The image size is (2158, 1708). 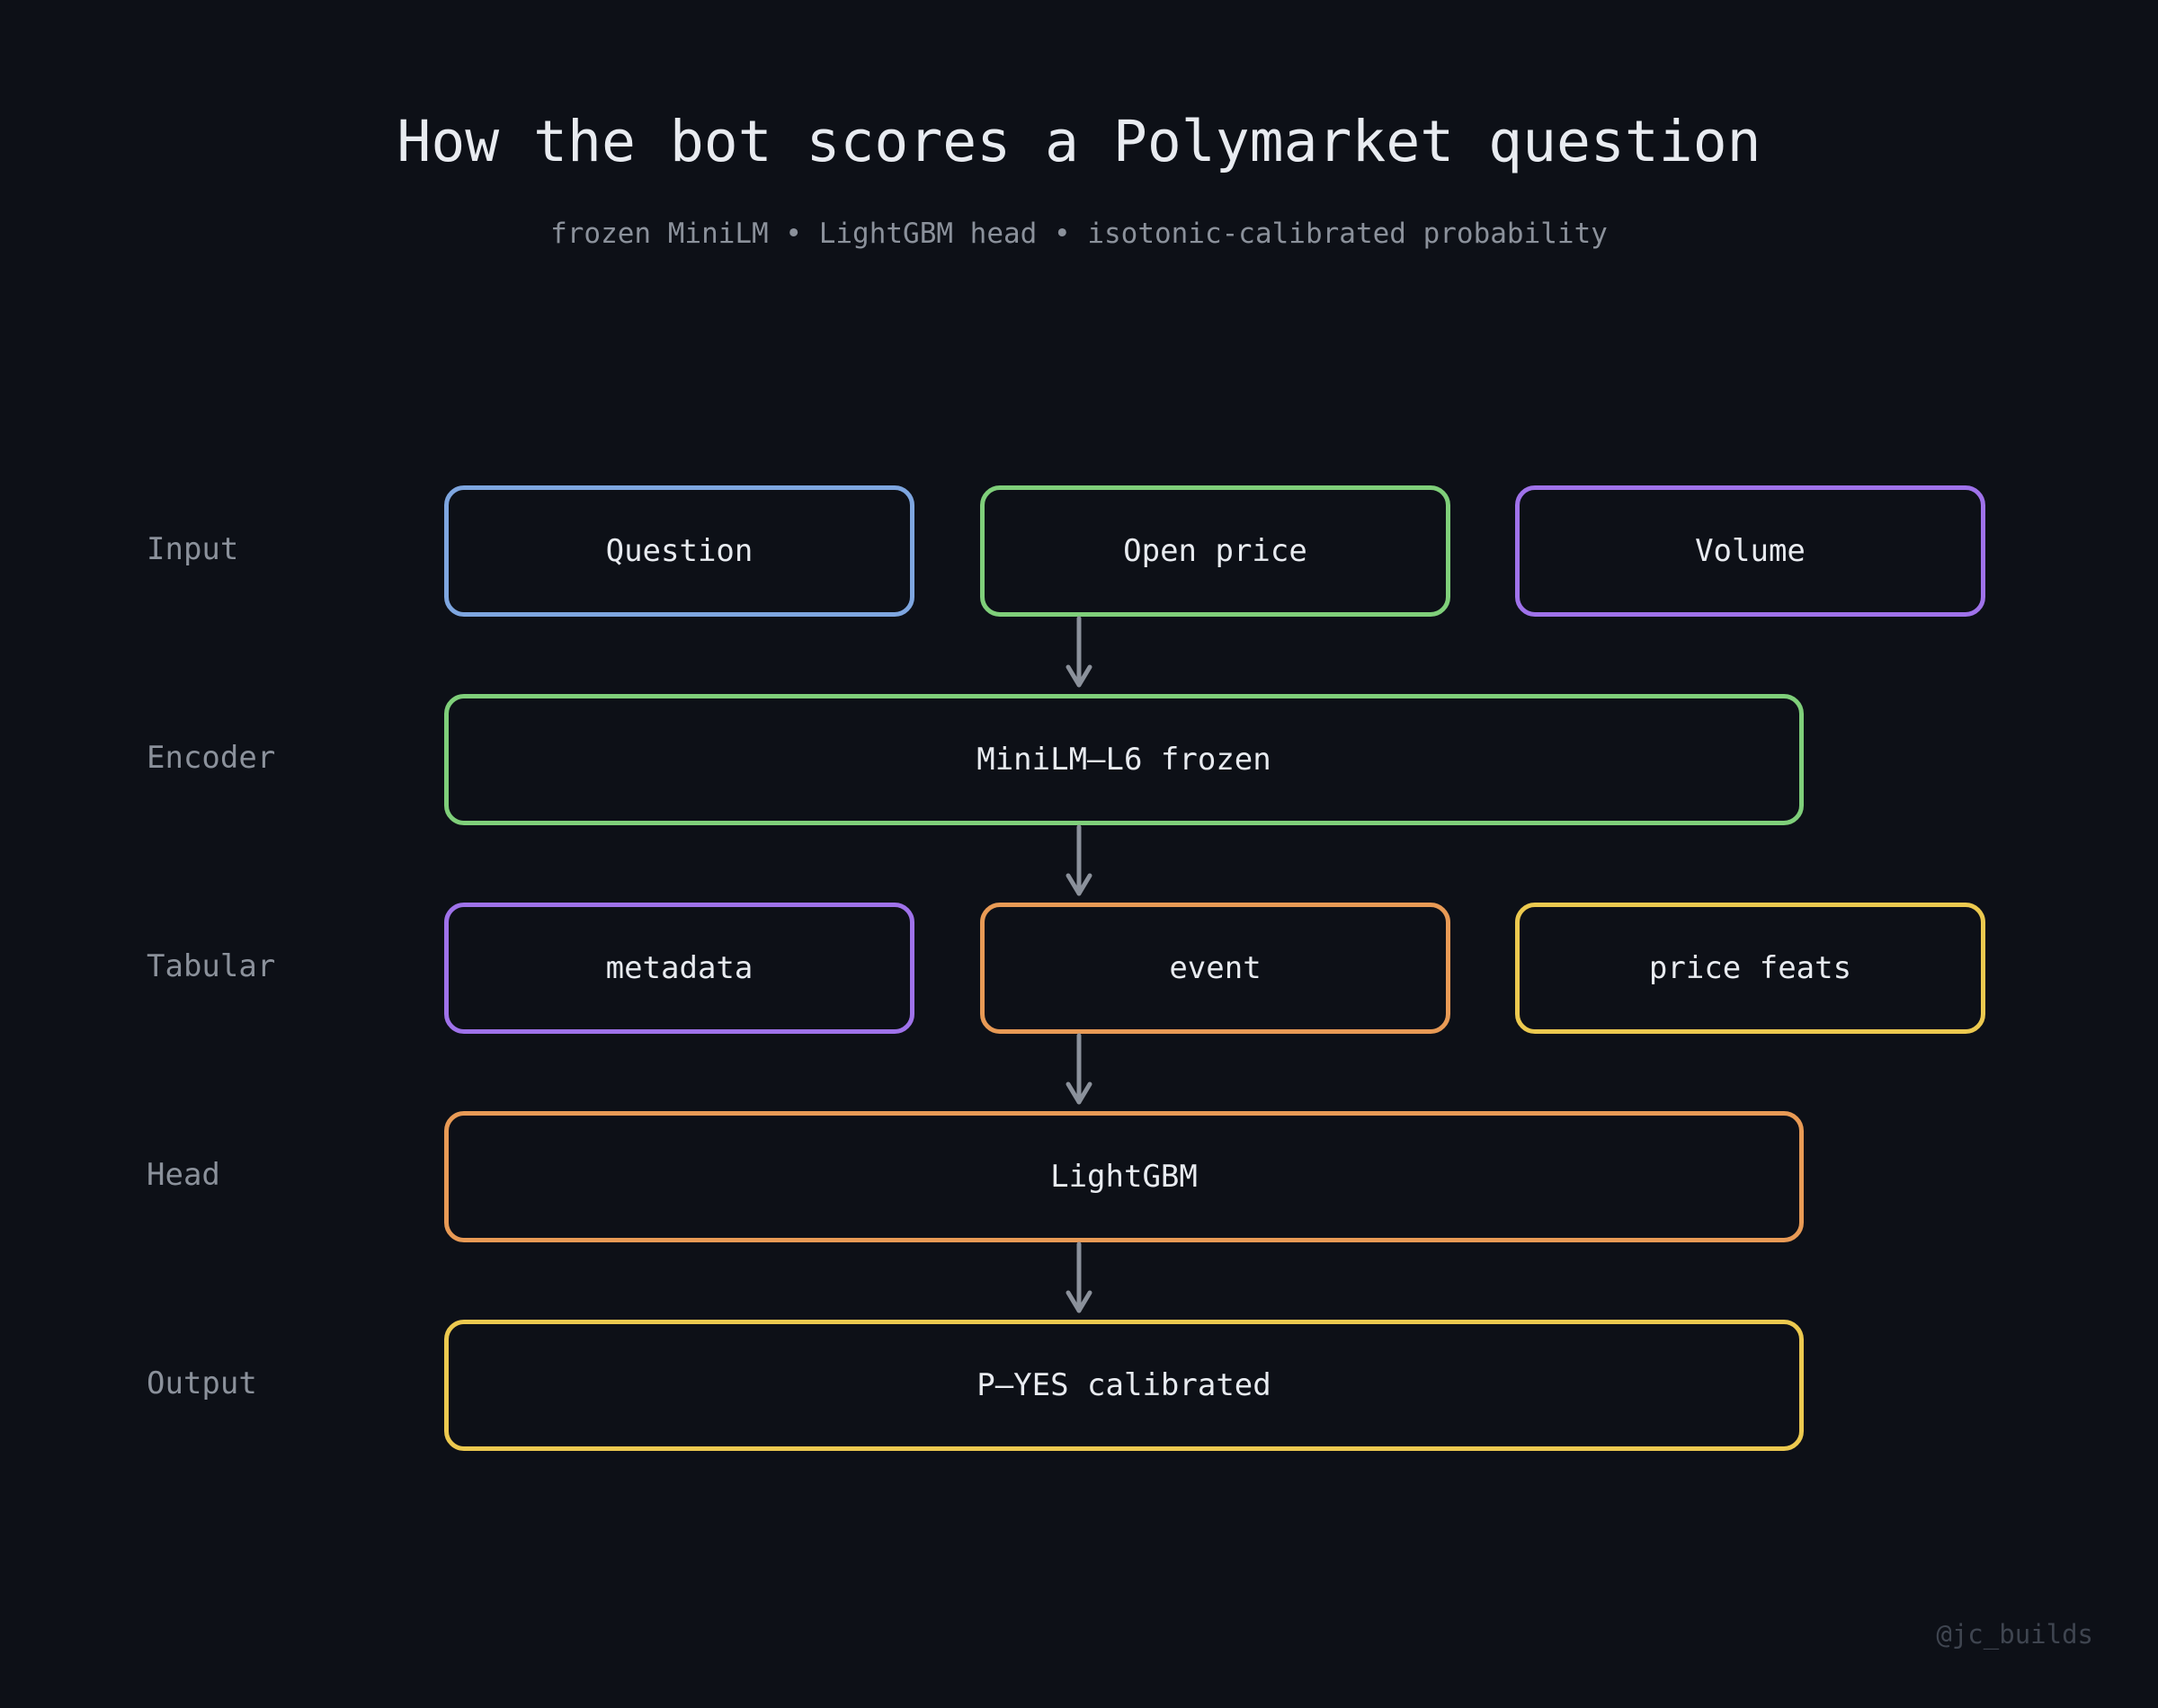 I want to click on watermark: @jc_builds, so click(x=2014, y=1634).